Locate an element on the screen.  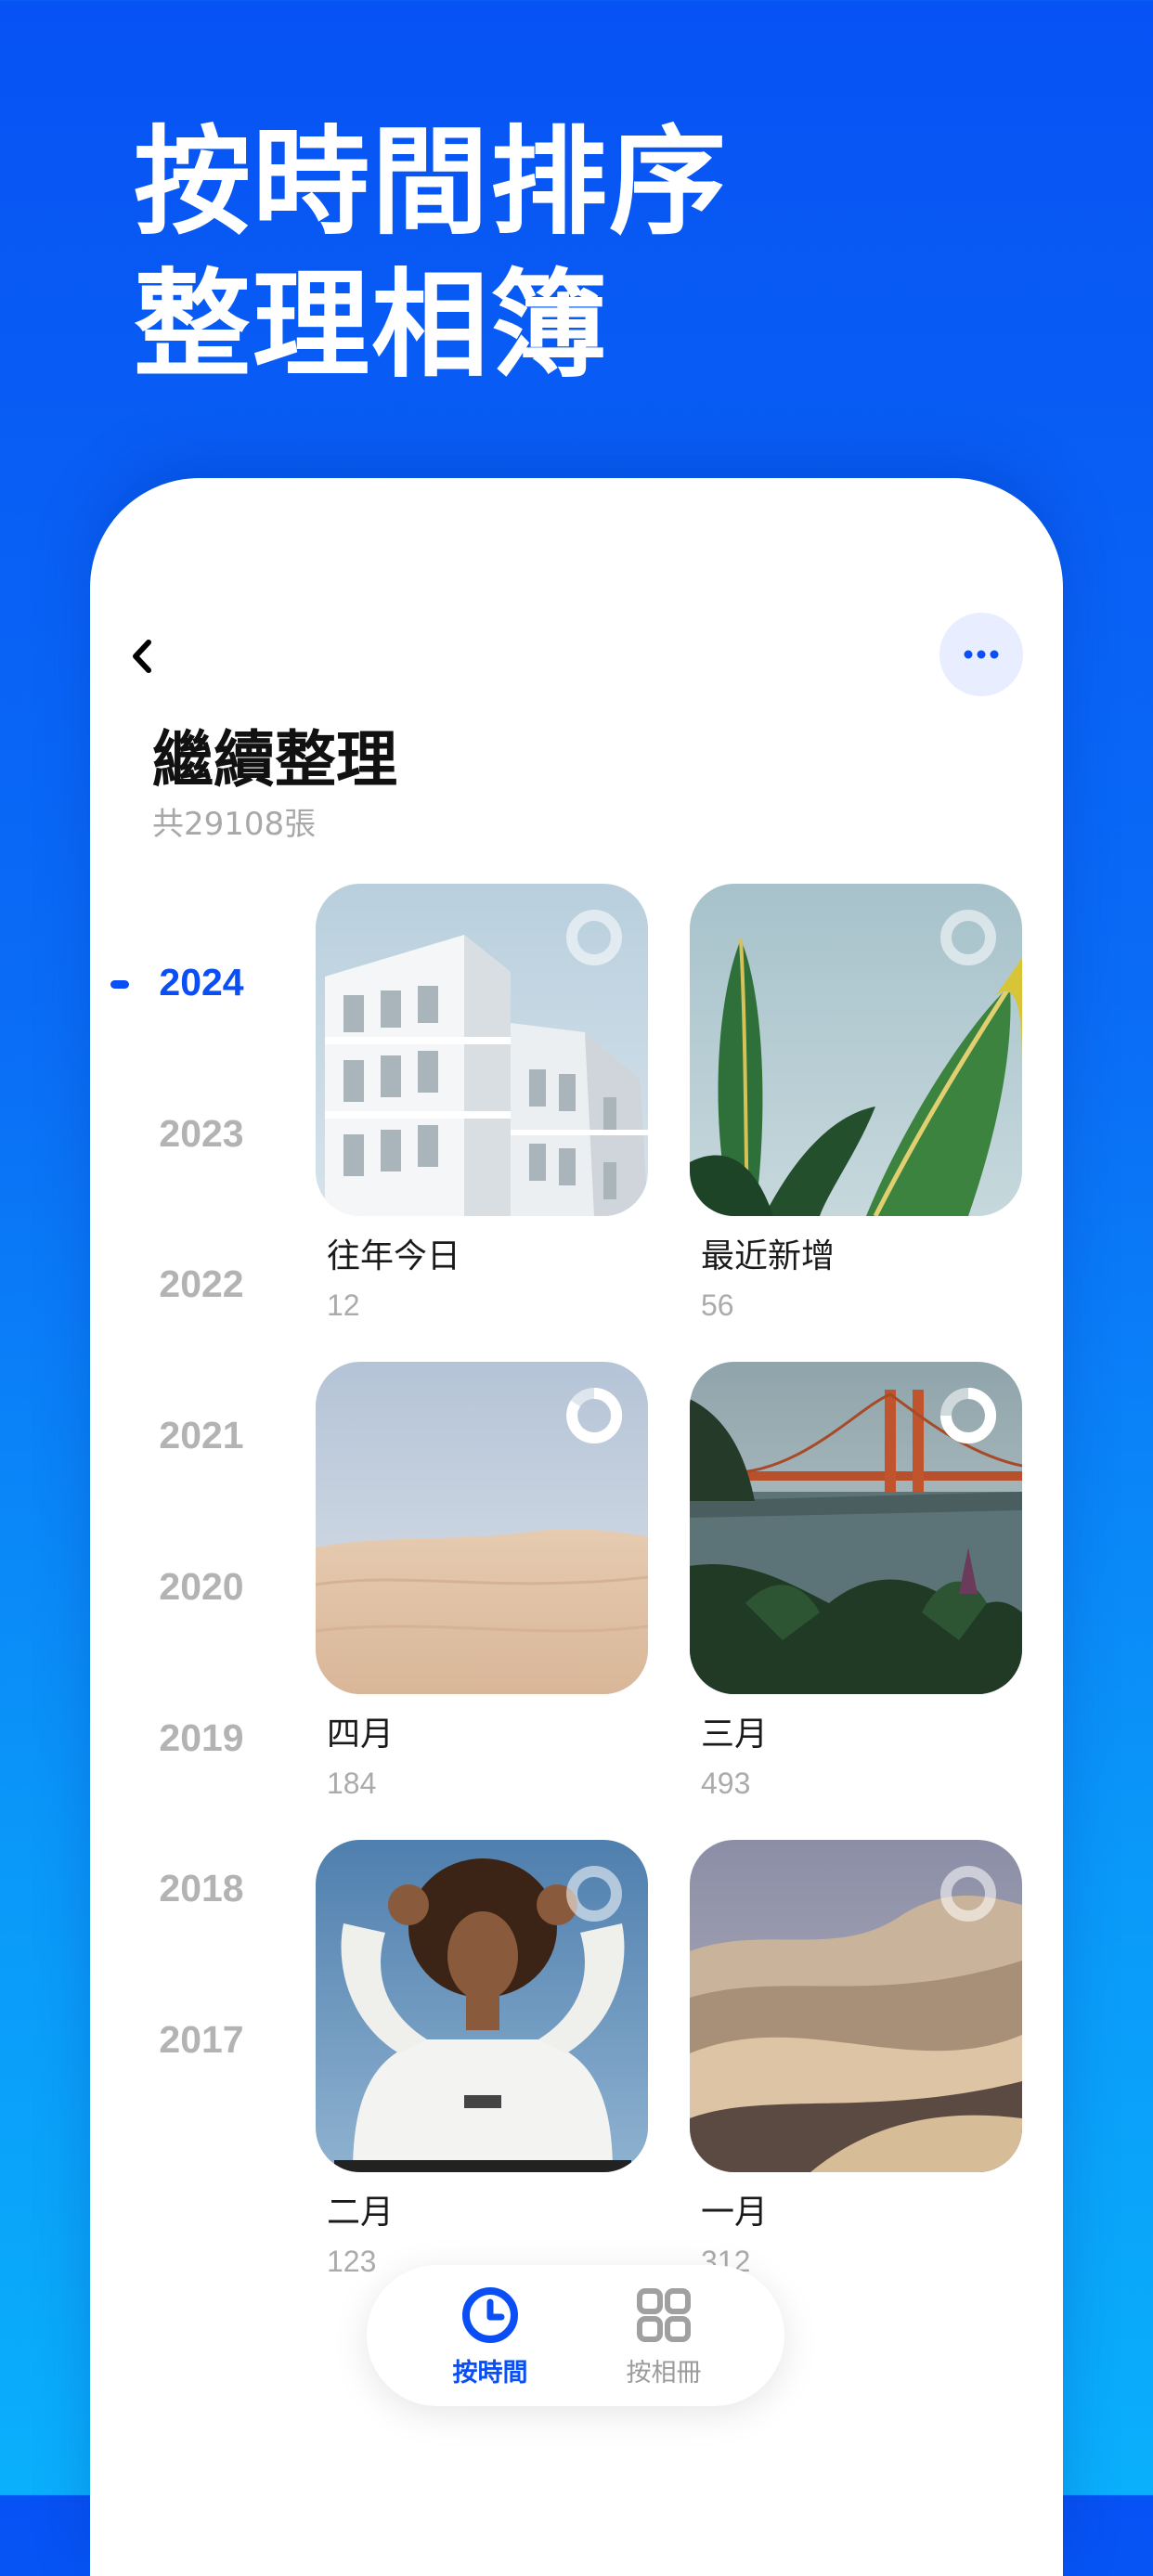
album-card: 往年今日 12 is located at coordinates (482, 1103).